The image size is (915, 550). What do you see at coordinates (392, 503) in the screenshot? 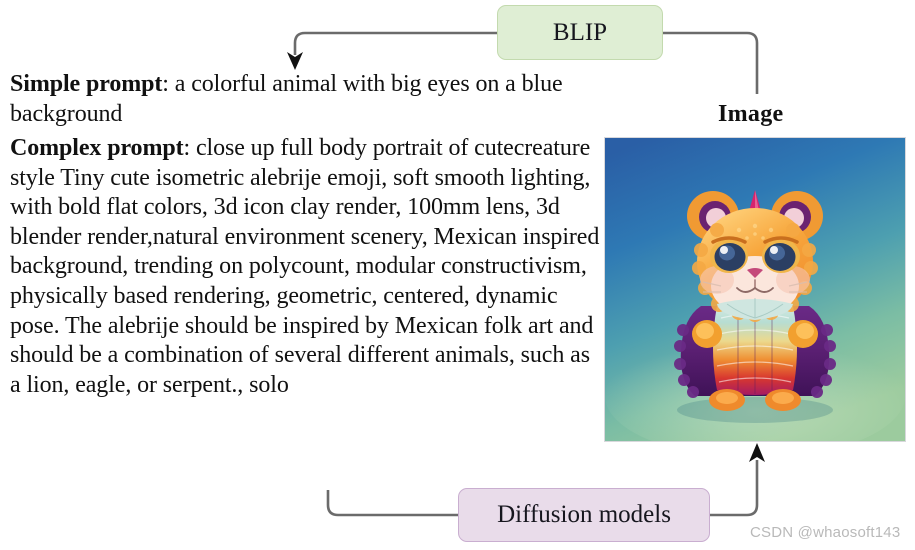
I see `connector-prompt-to-diffusion` at bounding box center [392, 503].